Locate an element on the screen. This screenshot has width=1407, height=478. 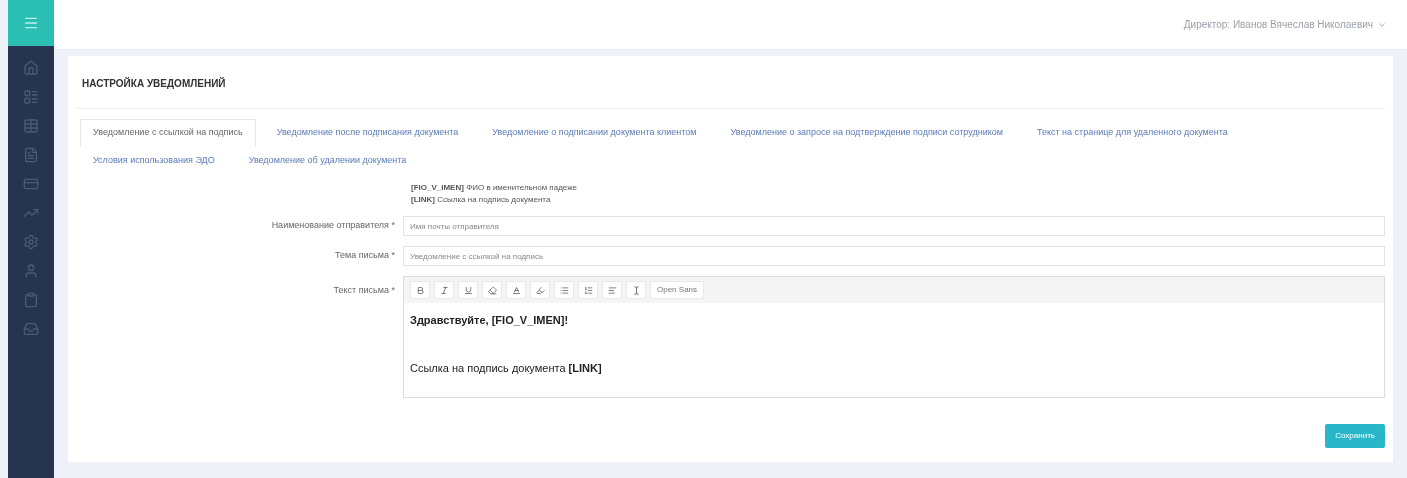
inbox-icon is located at coordinates (31, 329).